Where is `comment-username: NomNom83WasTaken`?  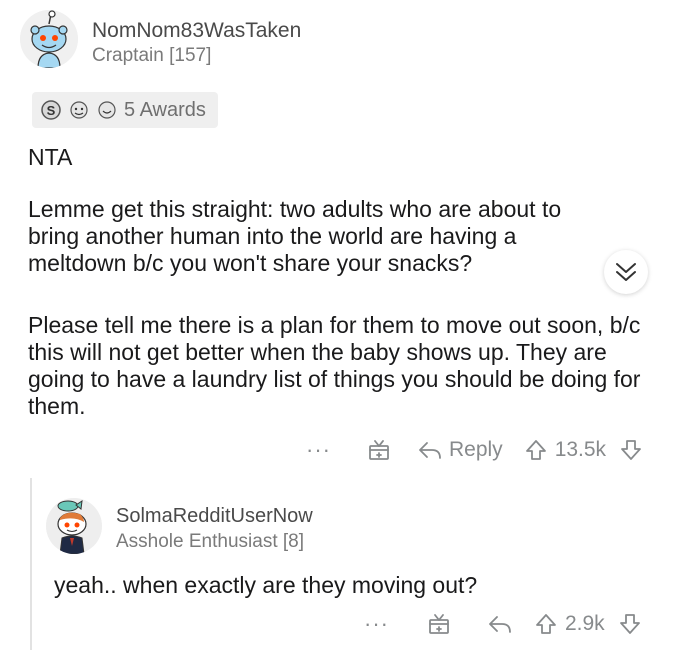 comment-username: NomNom83WasTaken is located at coordinates (196, 31).